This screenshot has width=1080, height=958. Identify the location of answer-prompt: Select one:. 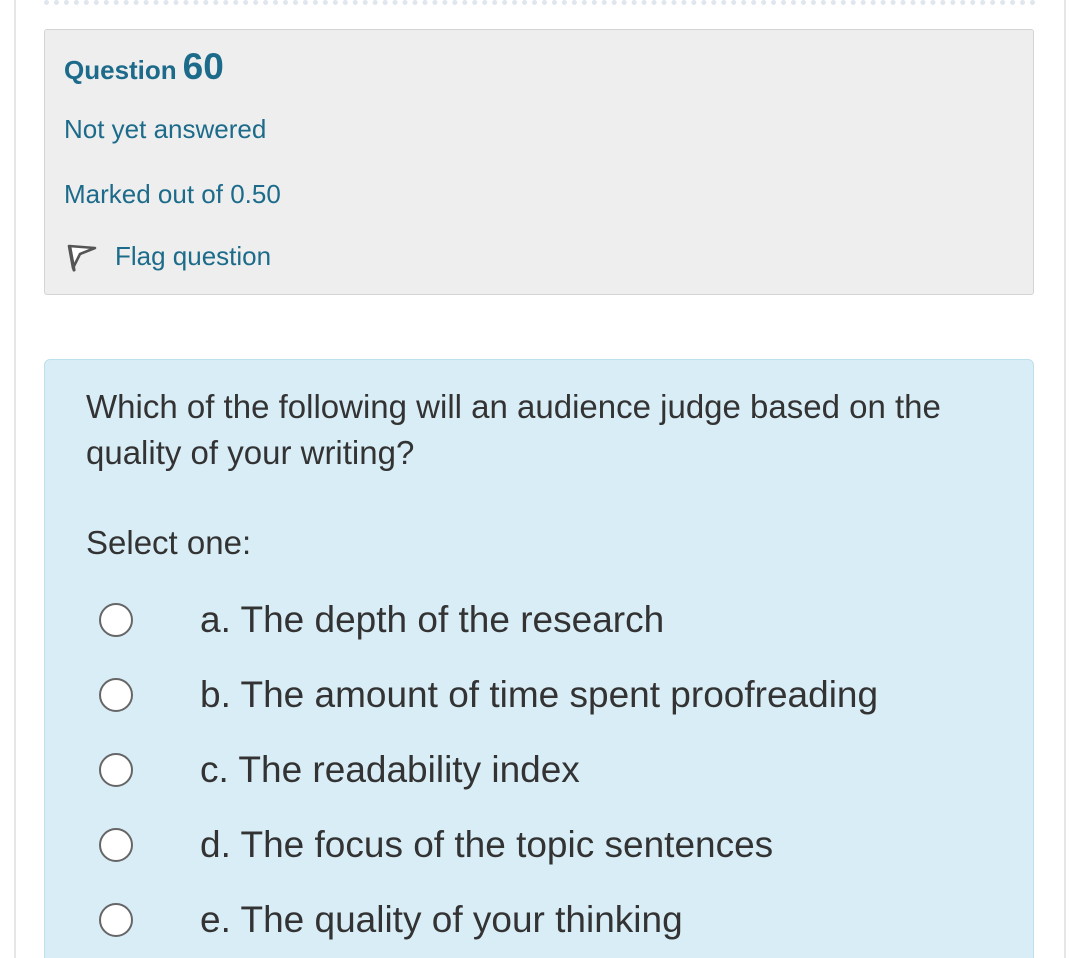
(169, 542).